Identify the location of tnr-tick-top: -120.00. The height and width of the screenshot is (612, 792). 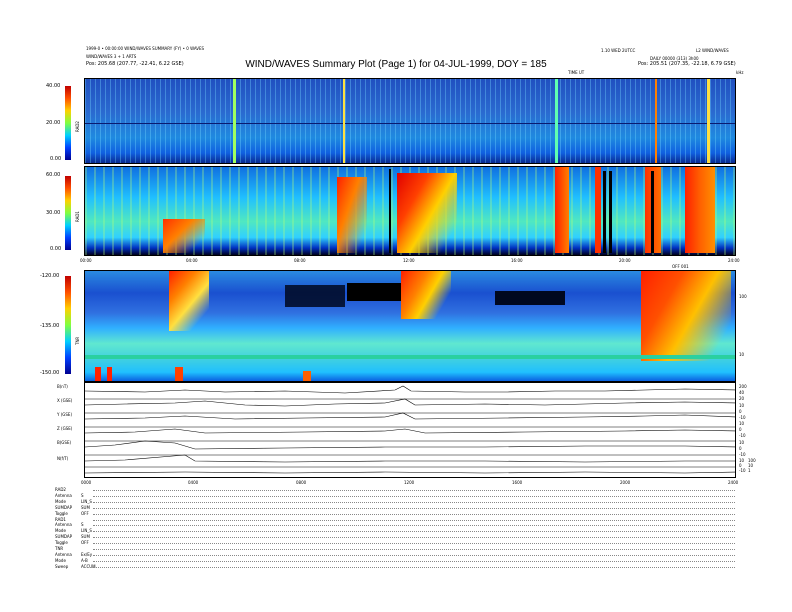
(50, 276).